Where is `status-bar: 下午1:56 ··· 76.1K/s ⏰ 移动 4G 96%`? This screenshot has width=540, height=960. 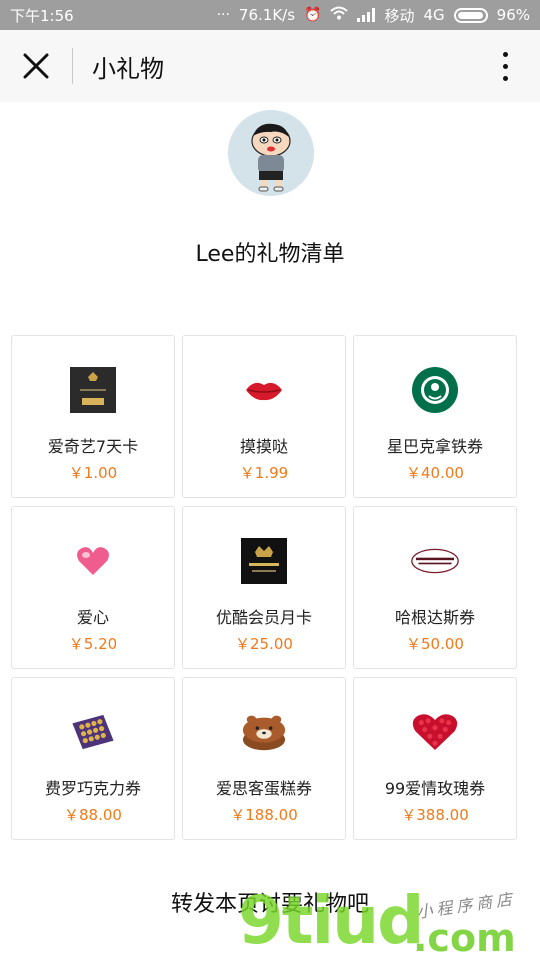 status-bar: 下午1:56 ··· 76.1K/s ⏰ 移动 4G 96% is located at coordinates (270, 15).